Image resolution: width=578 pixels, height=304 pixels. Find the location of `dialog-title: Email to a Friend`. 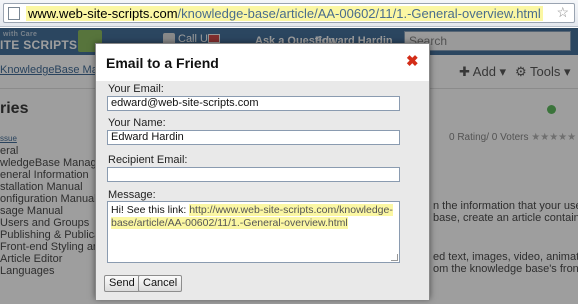

dialog-title: Email to a Friend is located at coordinates (162, 63).